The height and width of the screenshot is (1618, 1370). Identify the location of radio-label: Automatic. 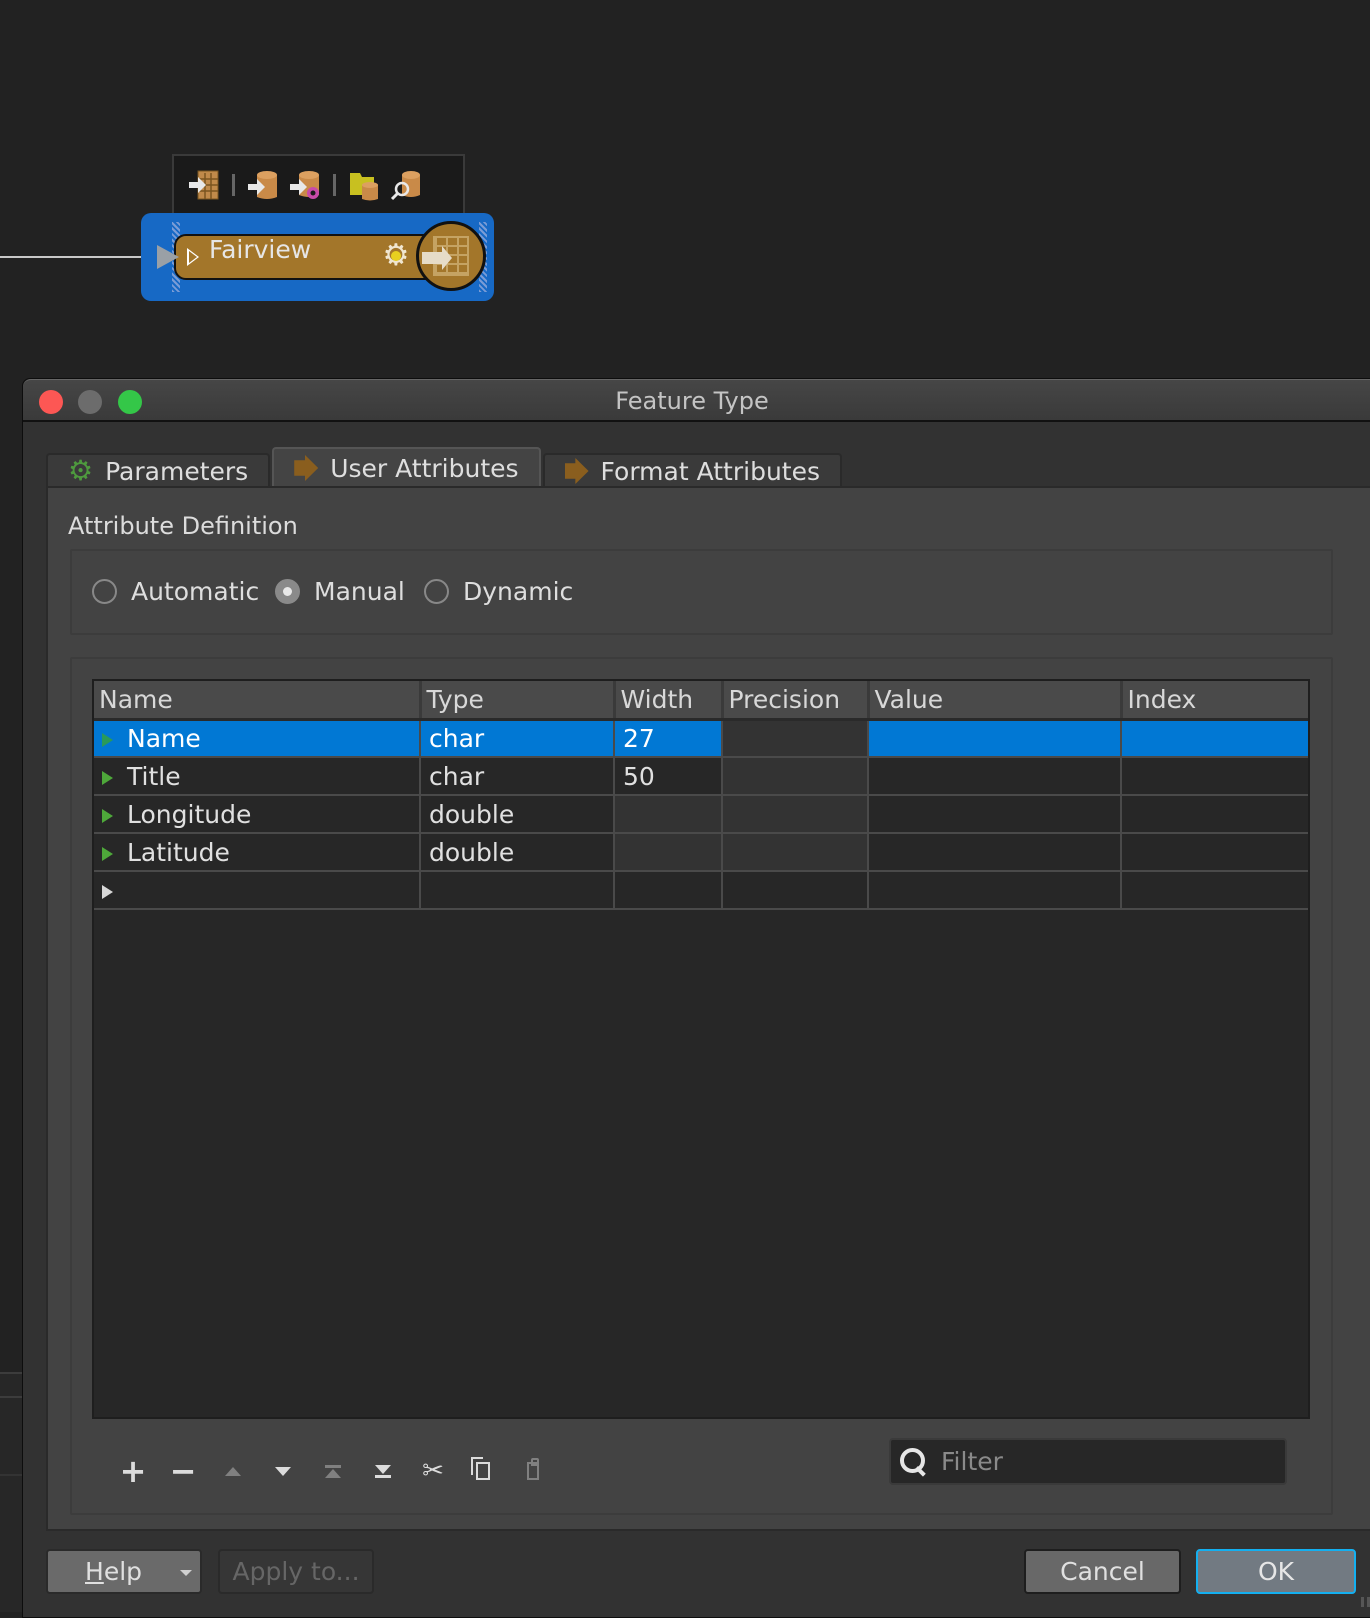
(195, 591).